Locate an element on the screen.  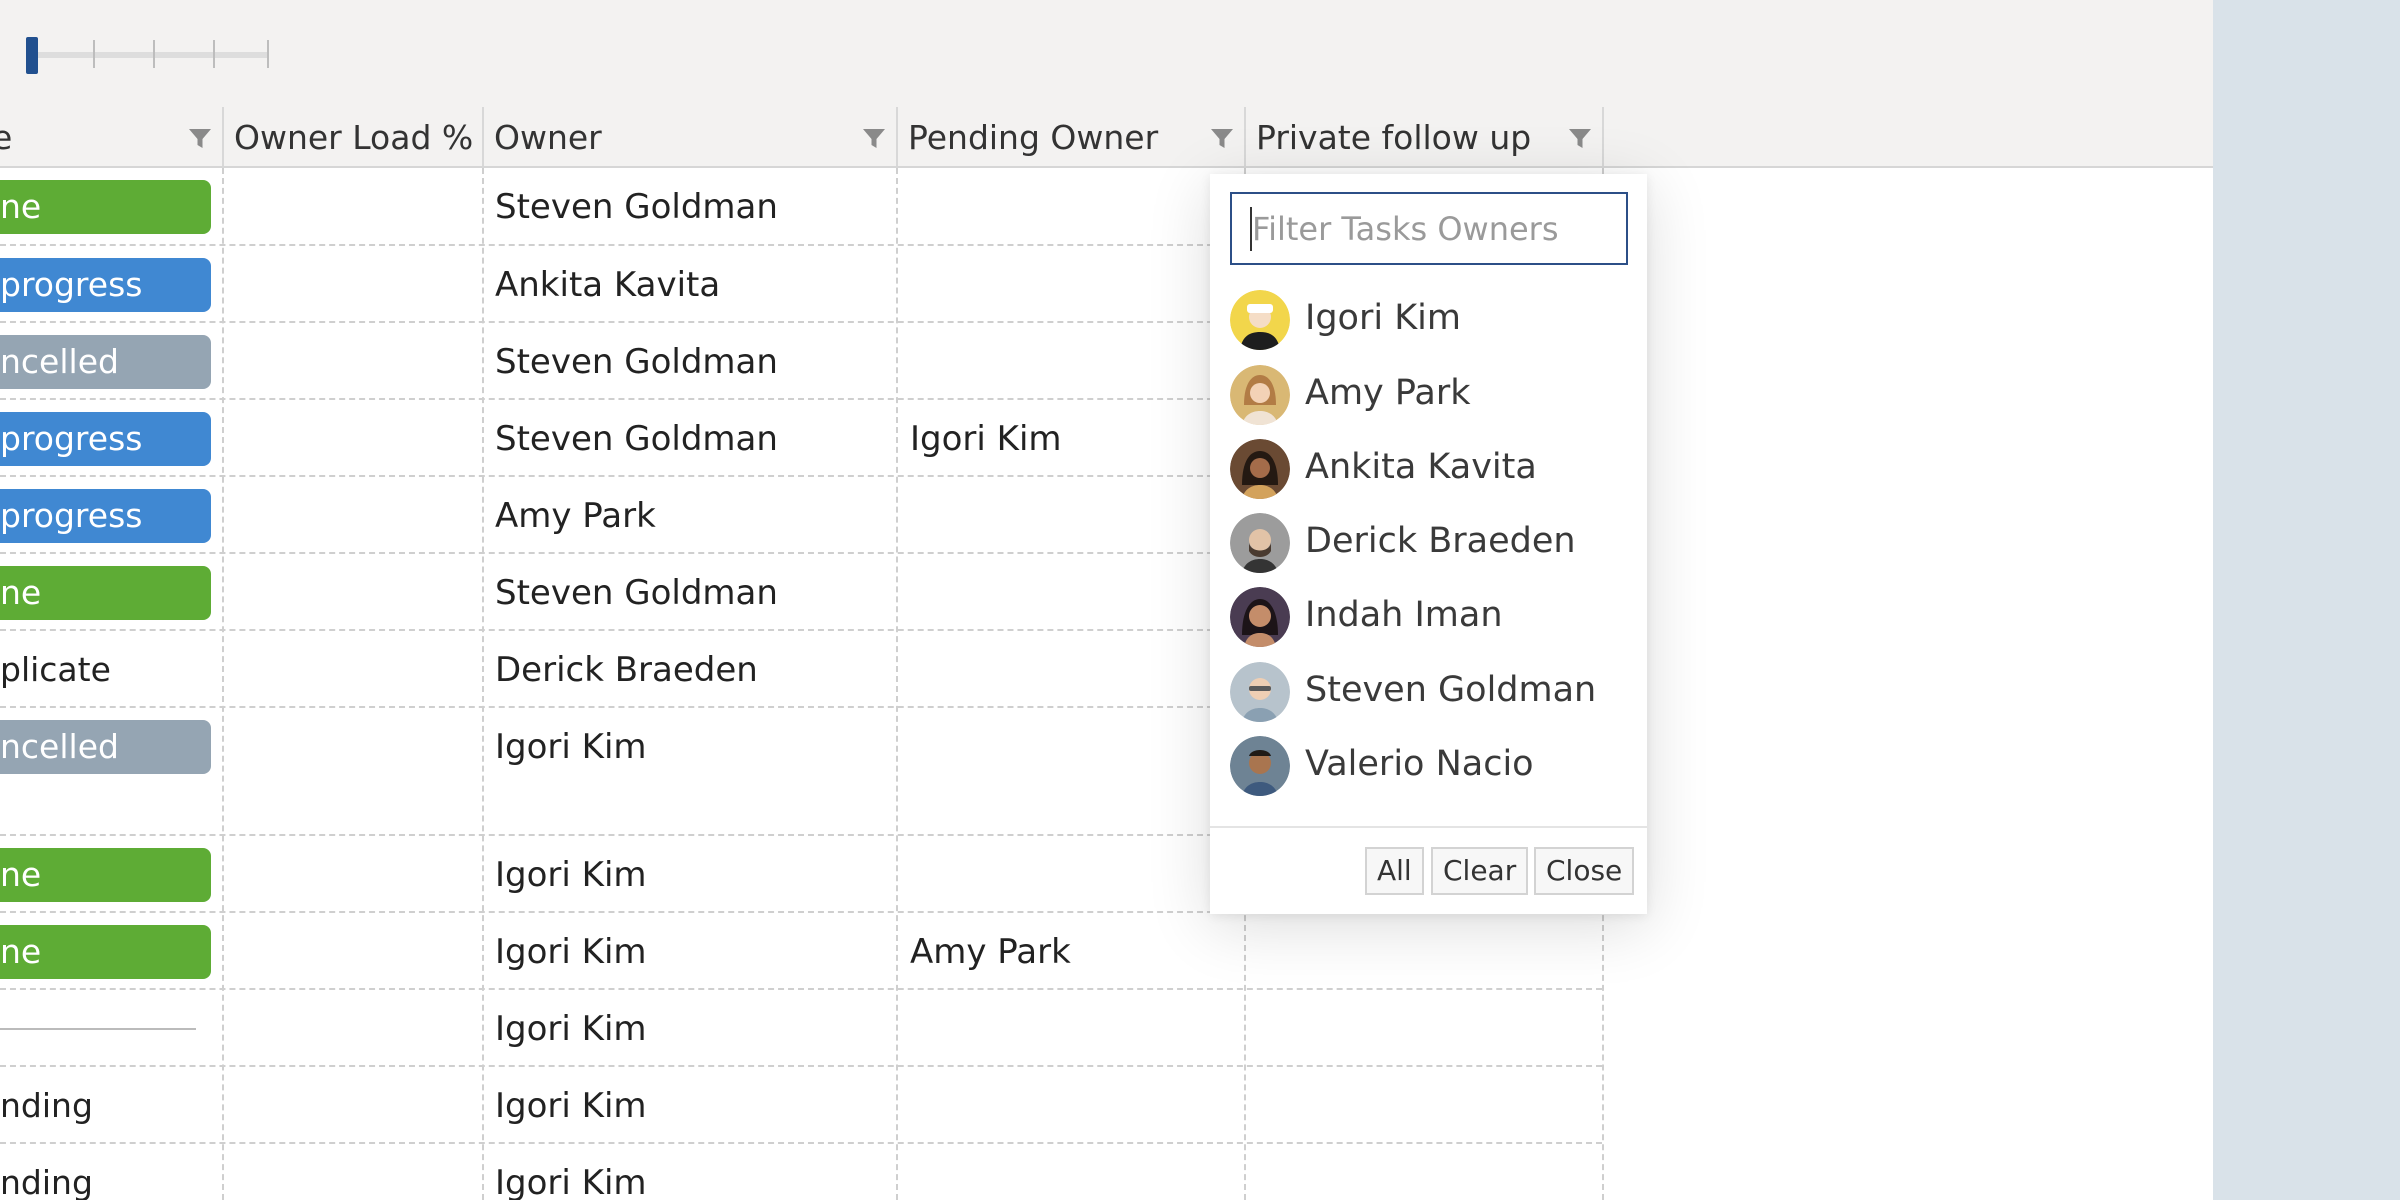
column-header-owner-load: Owner Load % is located at coordinates (354, 136).